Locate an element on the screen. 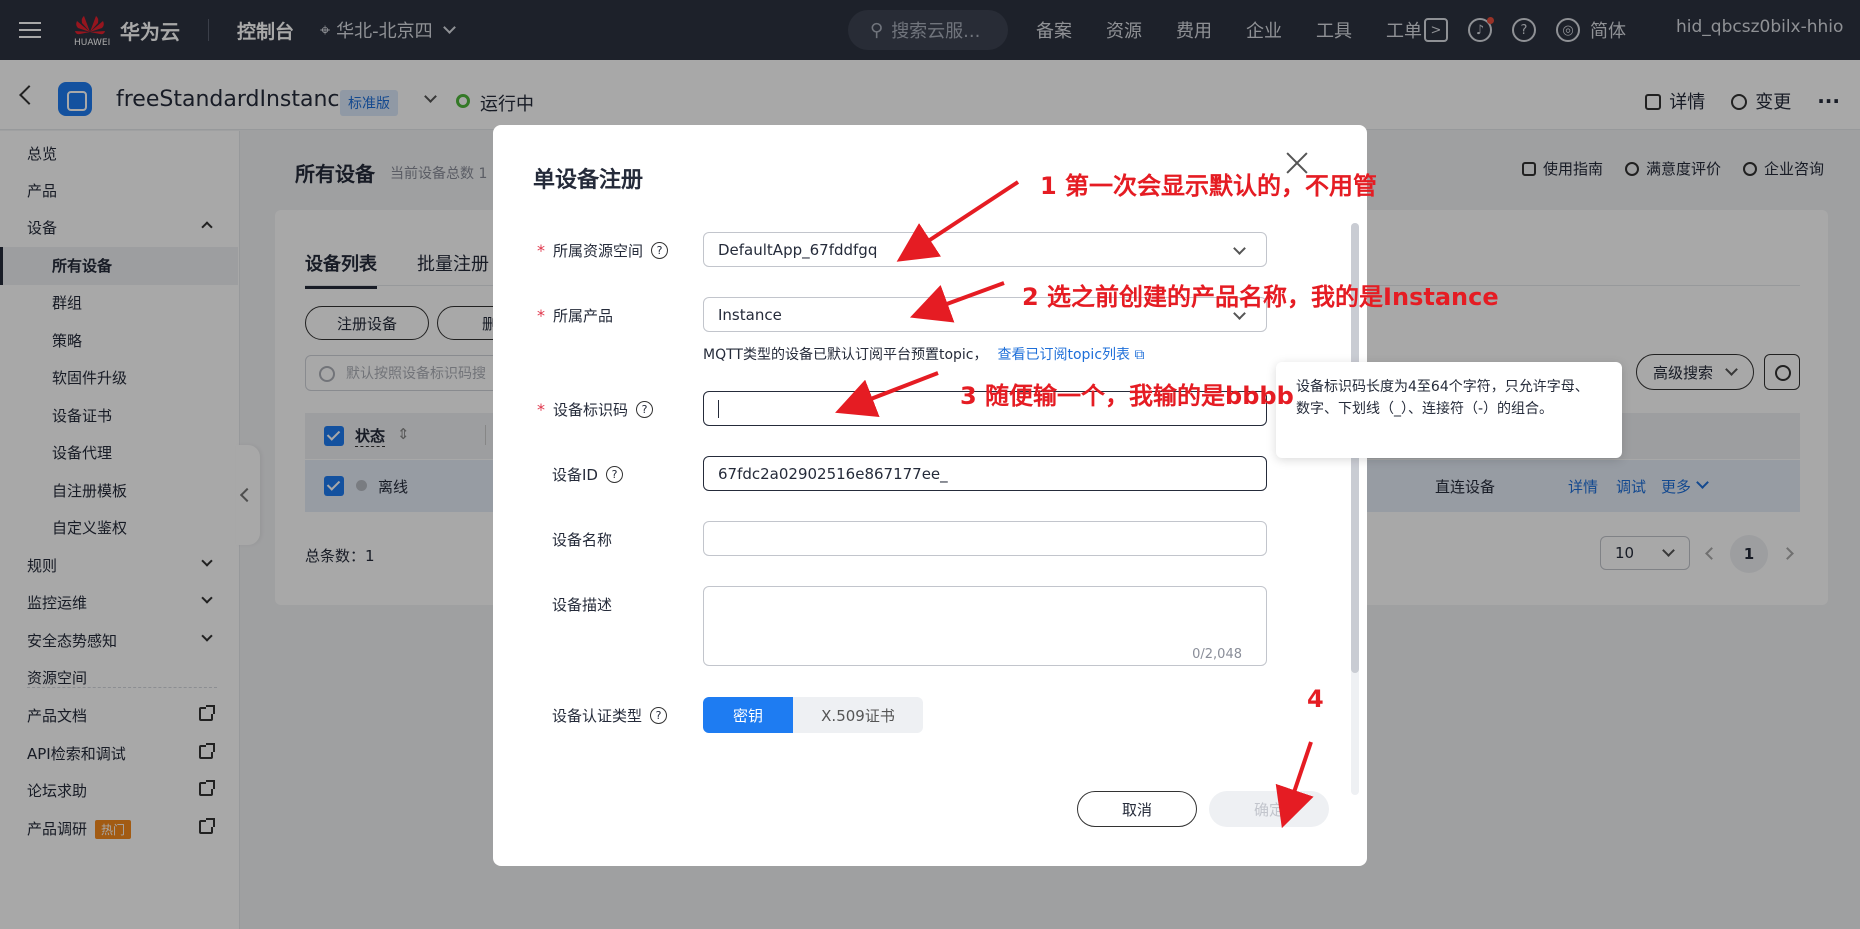 The width and height of the screenshot is (1860, 929). confirm-button: 确定 is located at coordinates (1269, 809).